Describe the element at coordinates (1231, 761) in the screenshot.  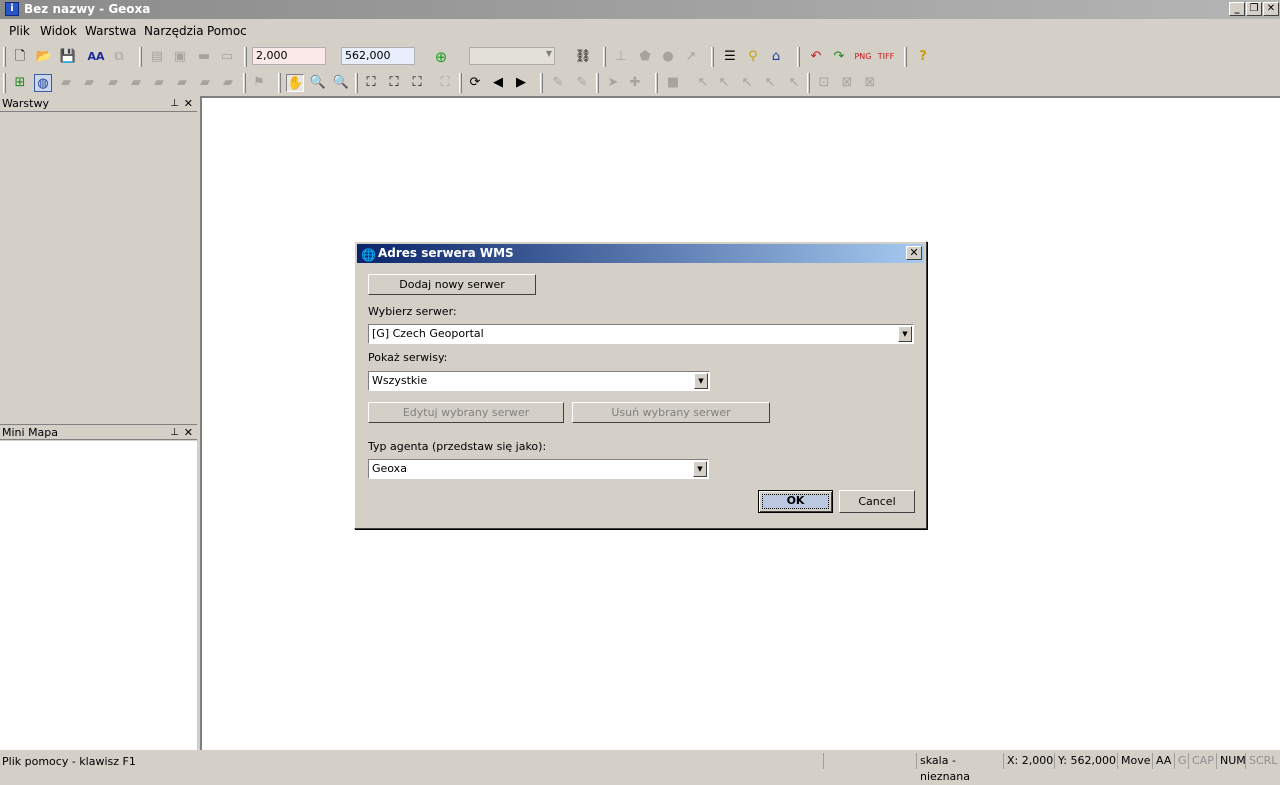
I see `status-num: NUM` at that location.